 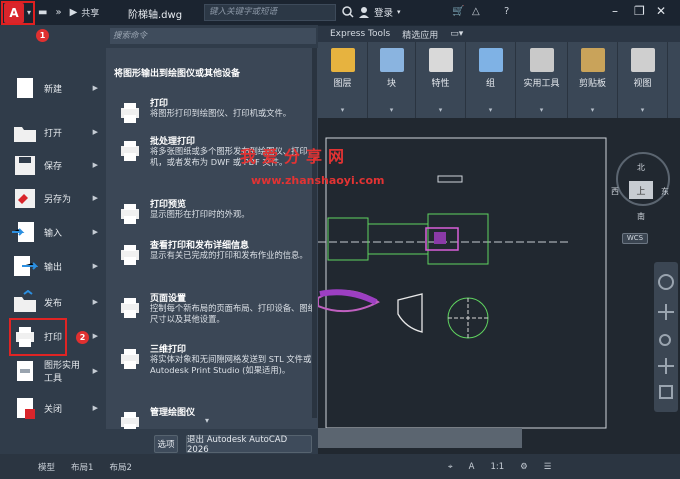 I want to click on menu-item-open-folder: 打开 ▶, so click(x=54, y=132).